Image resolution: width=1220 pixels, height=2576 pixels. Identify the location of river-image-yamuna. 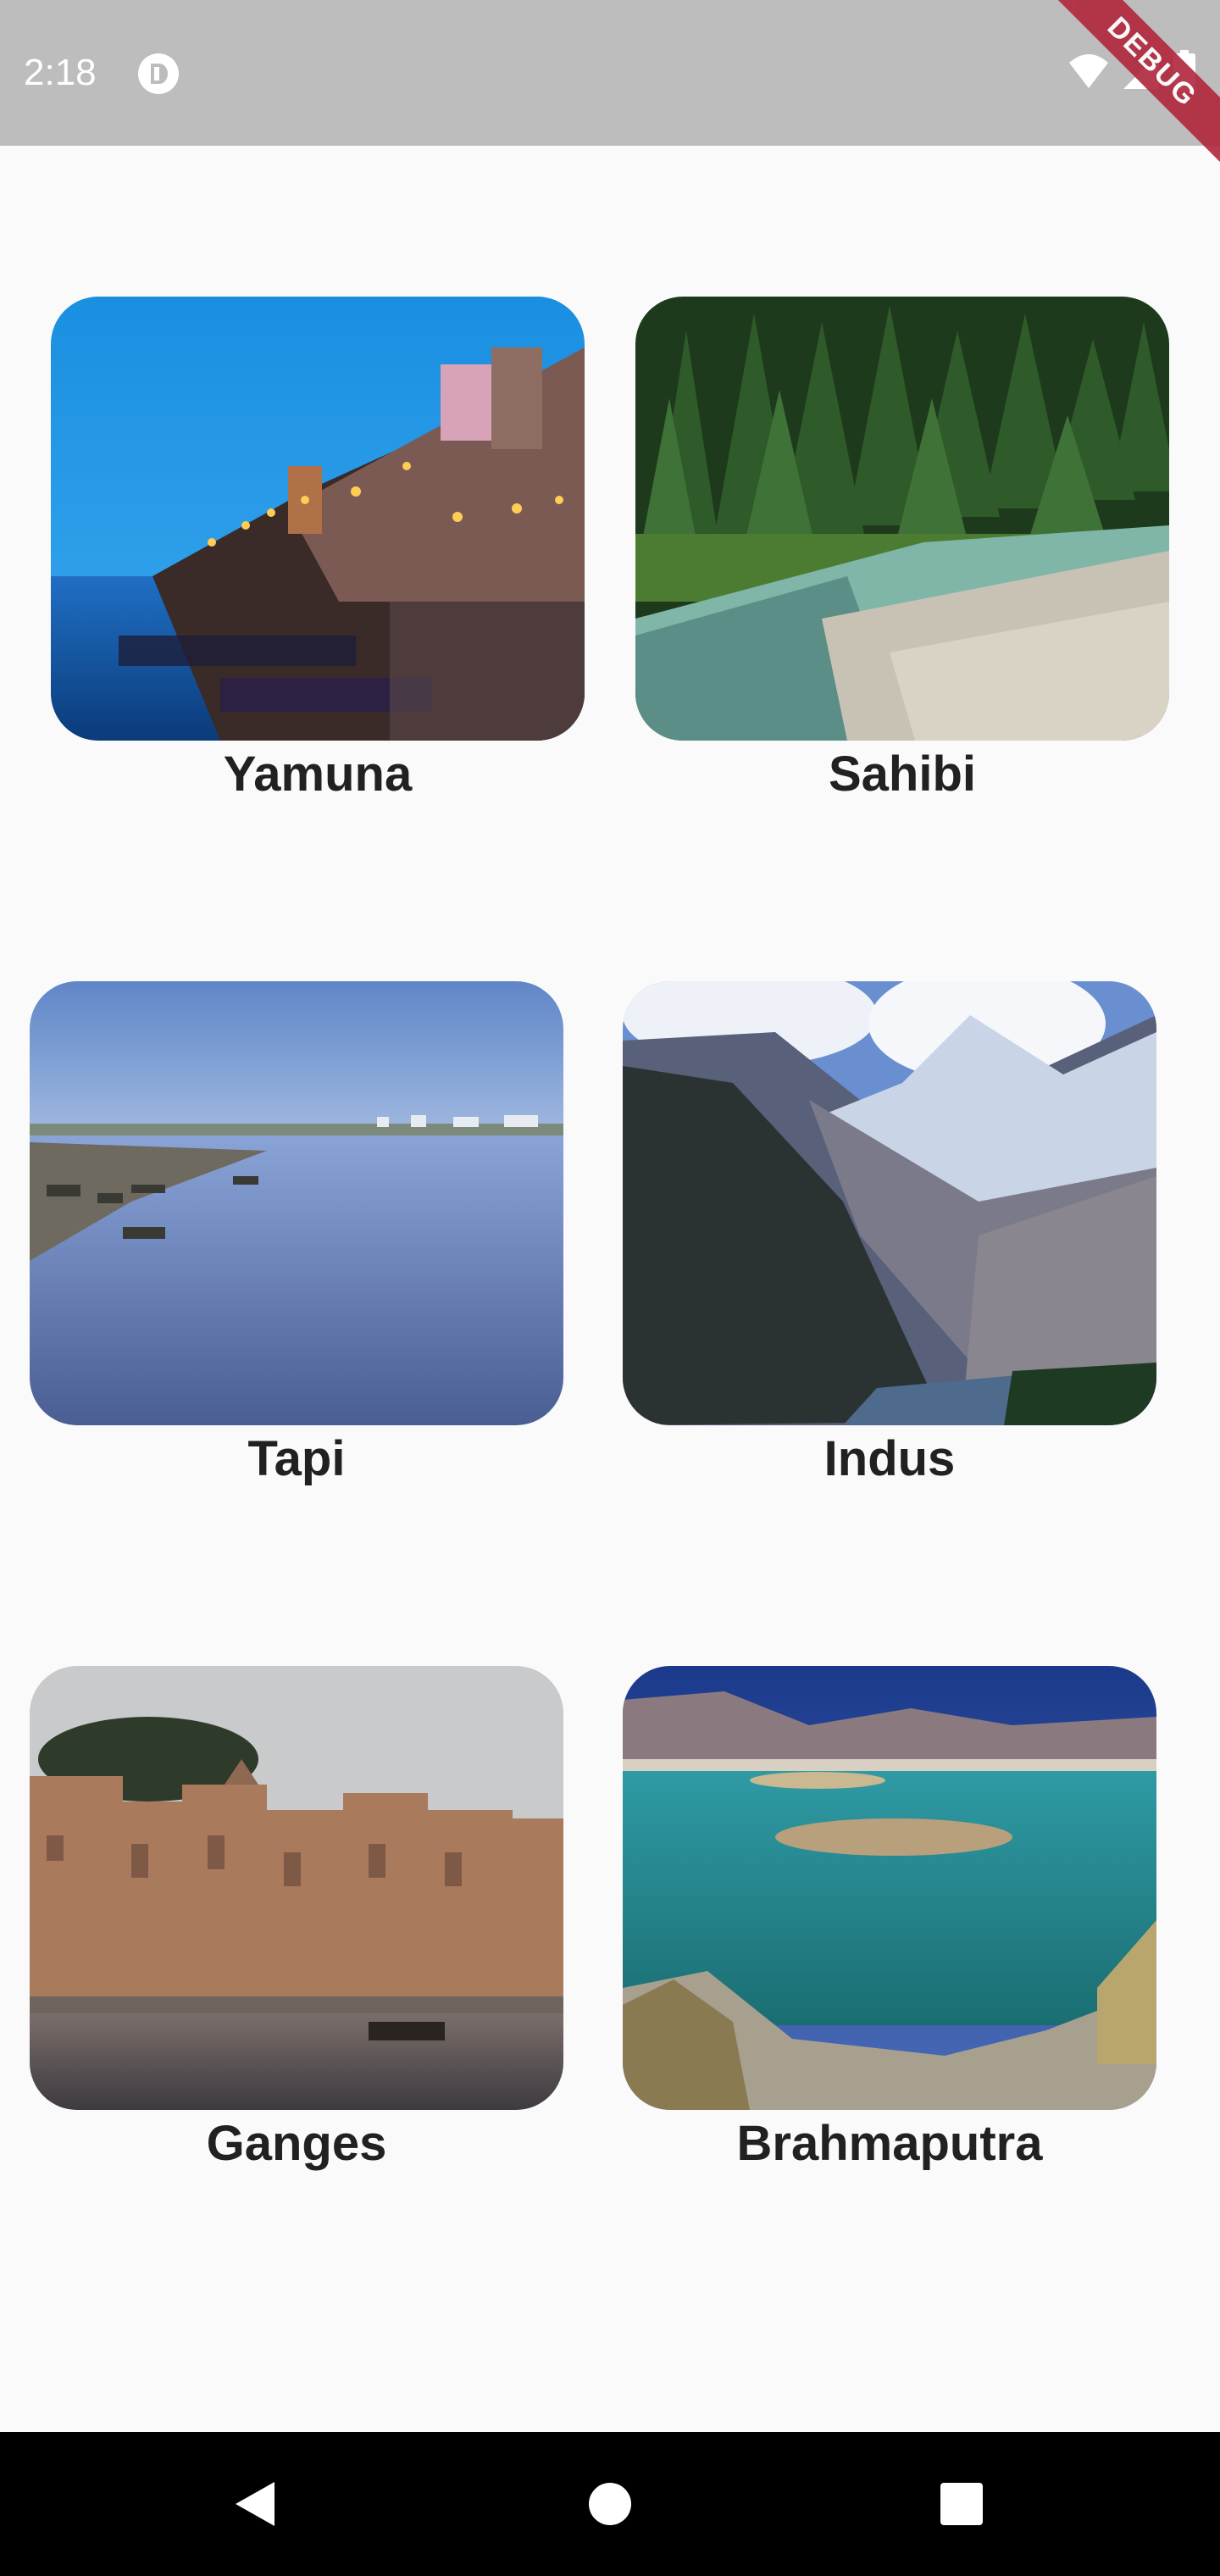
(318, 519).